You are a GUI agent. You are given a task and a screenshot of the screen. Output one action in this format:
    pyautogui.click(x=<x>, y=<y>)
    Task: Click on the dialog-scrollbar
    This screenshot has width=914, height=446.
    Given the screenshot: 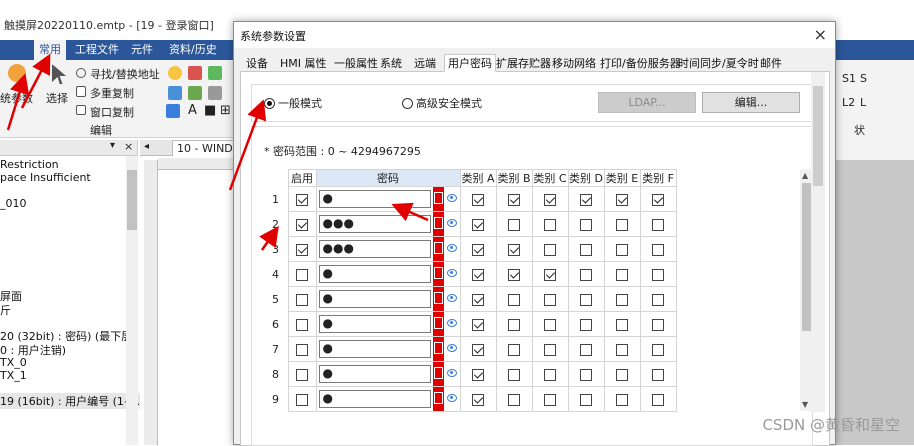 What is the action you would take?
    pyautogui.click(x=818, y=242)
    